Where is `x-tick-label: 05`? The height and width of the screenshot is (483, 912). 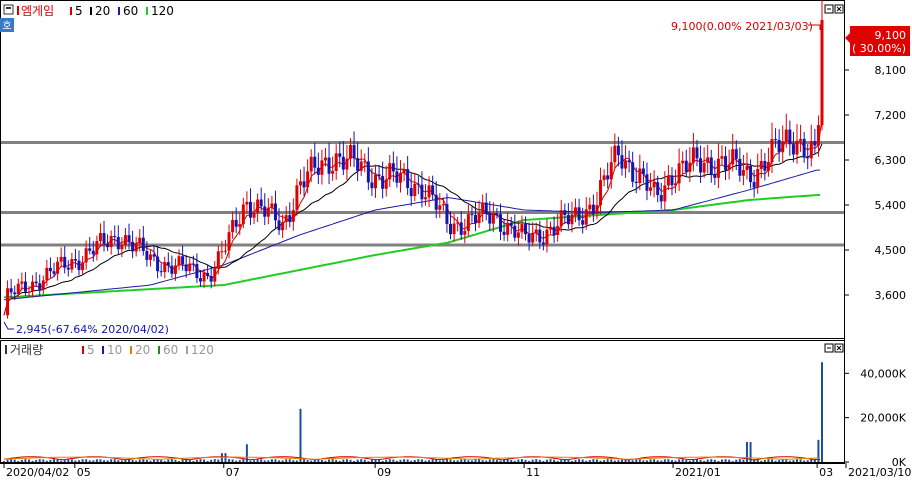 x-tick-label: 05 is located at coordinates (84, 472).